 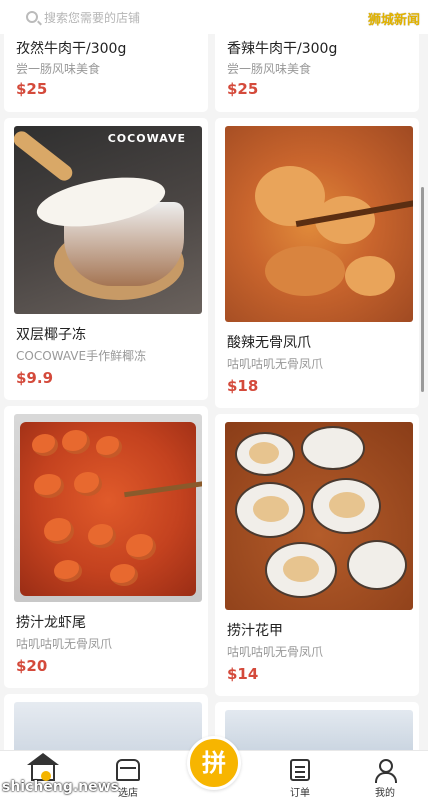 What do you see at coordinates (51, 335) in the screenshot?
I see `product-name: 双层椰子冻` at bounding box center [51, 335].